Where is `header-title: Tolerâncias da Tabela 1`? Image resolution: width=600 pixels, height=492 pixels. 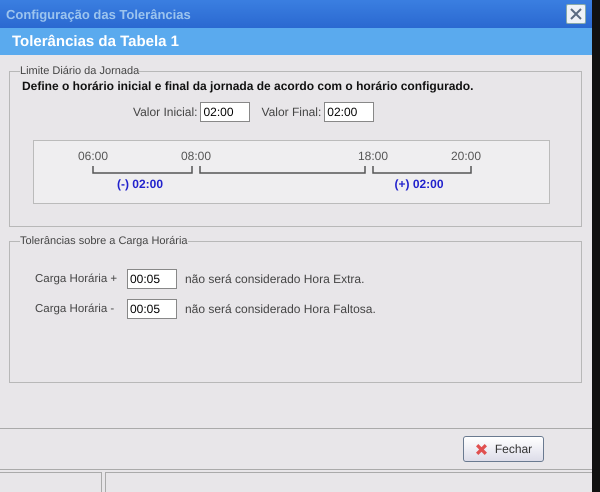
header-title: Tolerâncias da Tabela 1 is located at coordinates (96, 41).